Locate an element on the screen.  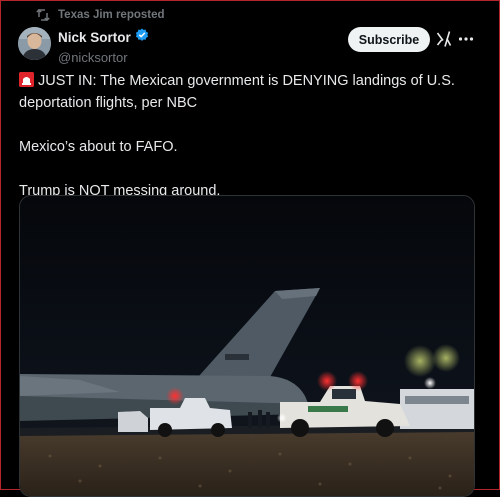
verified-badge-icon is located at coordinates (142, 37).